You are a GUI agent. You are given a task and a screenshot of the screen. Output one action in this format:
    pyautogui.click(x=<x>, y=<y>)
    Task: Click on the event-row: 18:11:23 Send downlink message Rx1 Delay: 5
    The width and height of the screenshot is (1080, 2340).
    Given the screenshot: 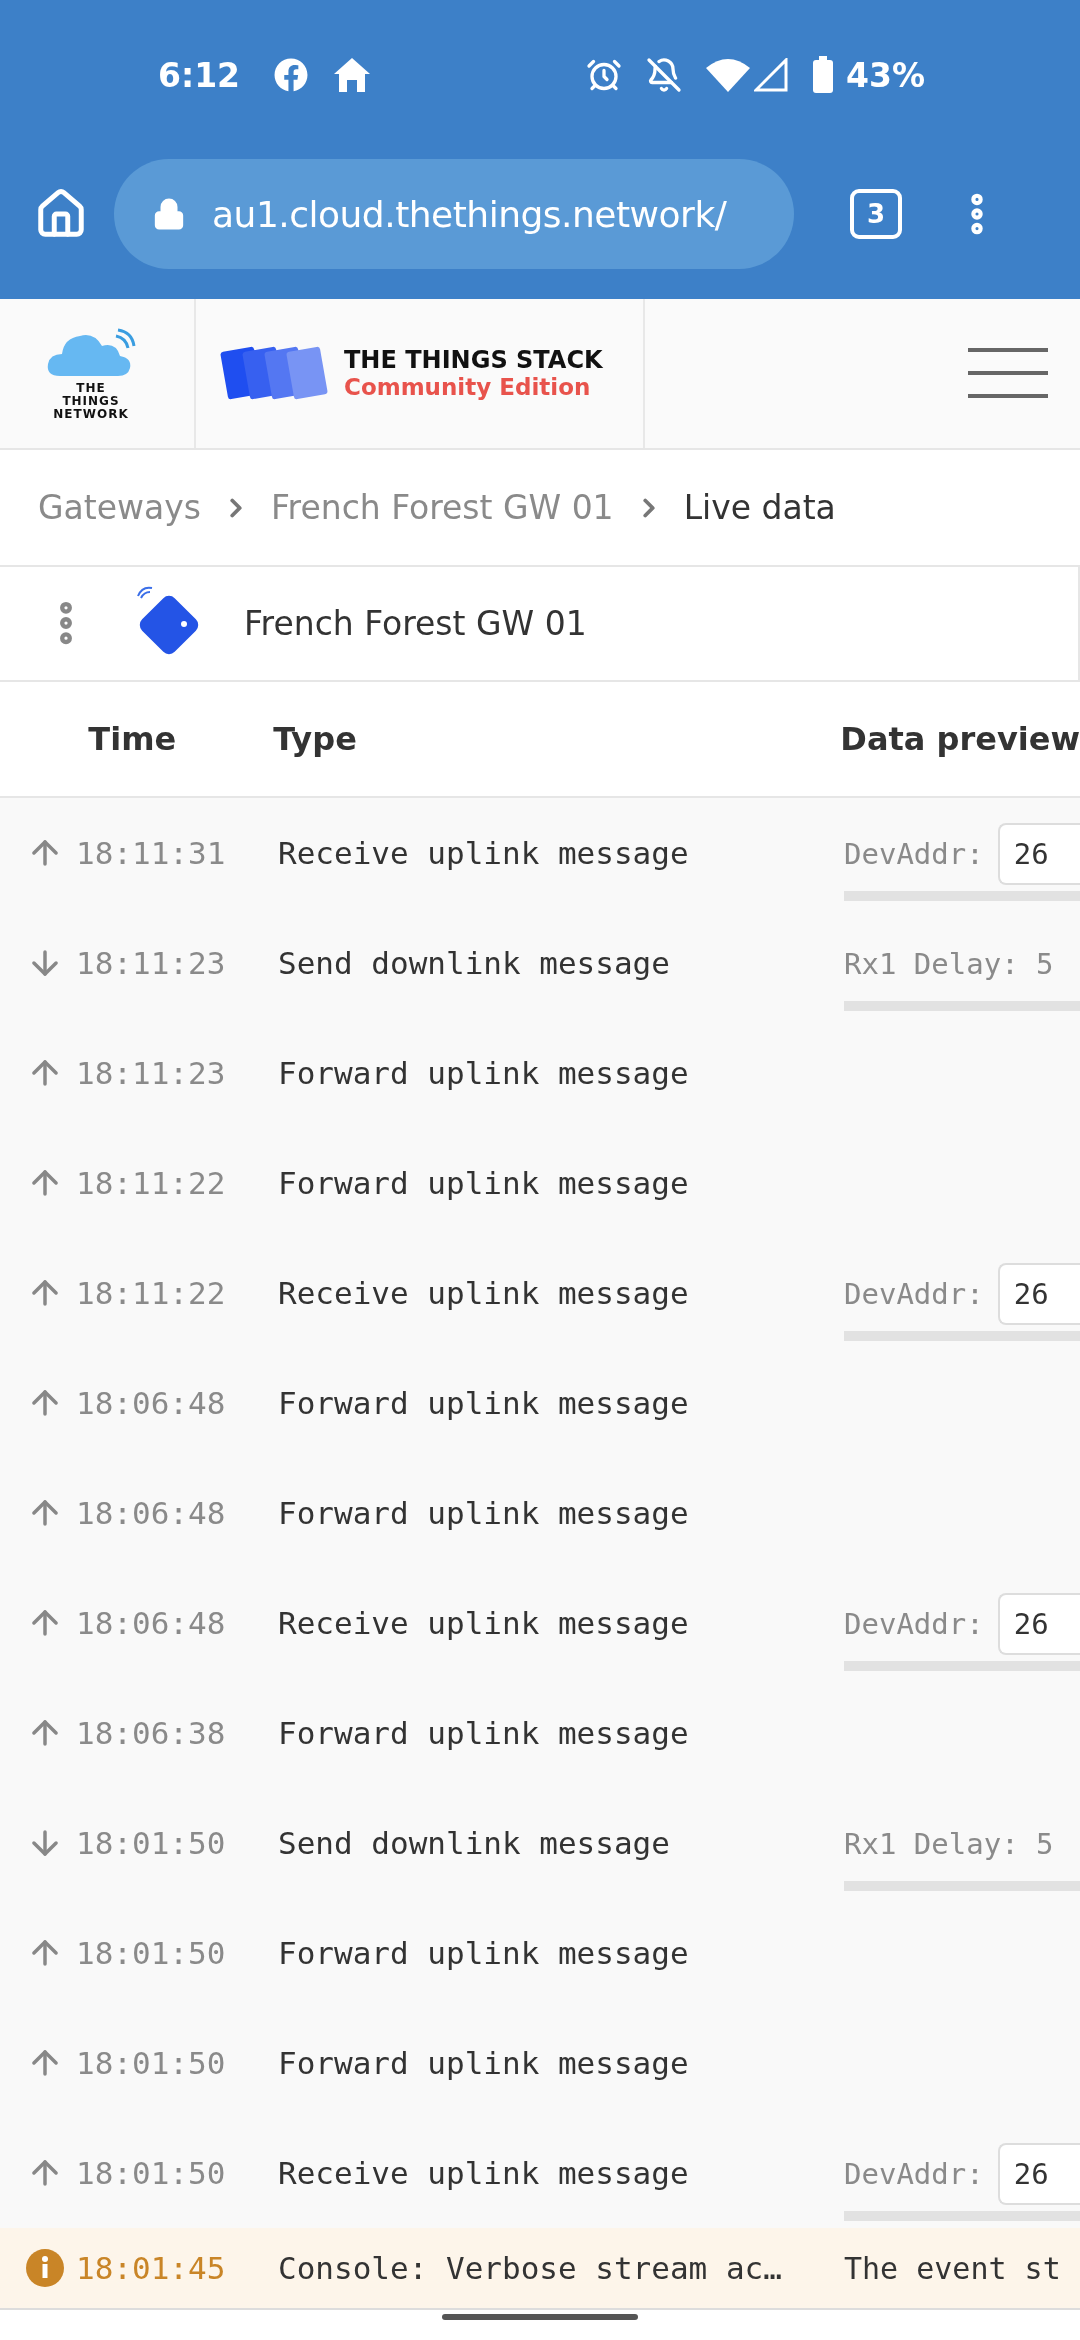 What is the action you would take?
    pyautogui.click(x=540, y=963)
    